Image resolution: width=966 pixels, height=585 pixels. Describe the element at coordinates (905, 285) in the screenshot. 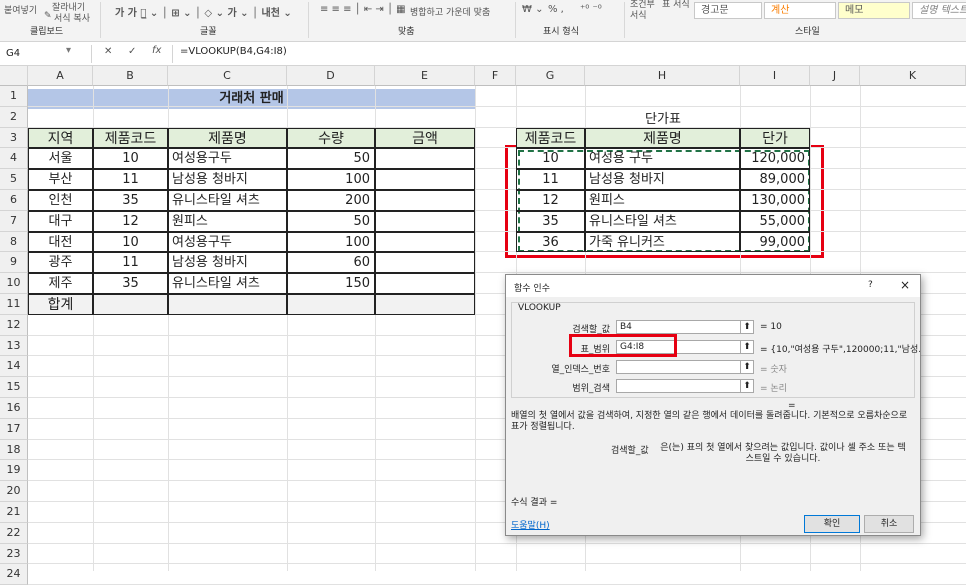

I see `close-icon: ×` at that location.